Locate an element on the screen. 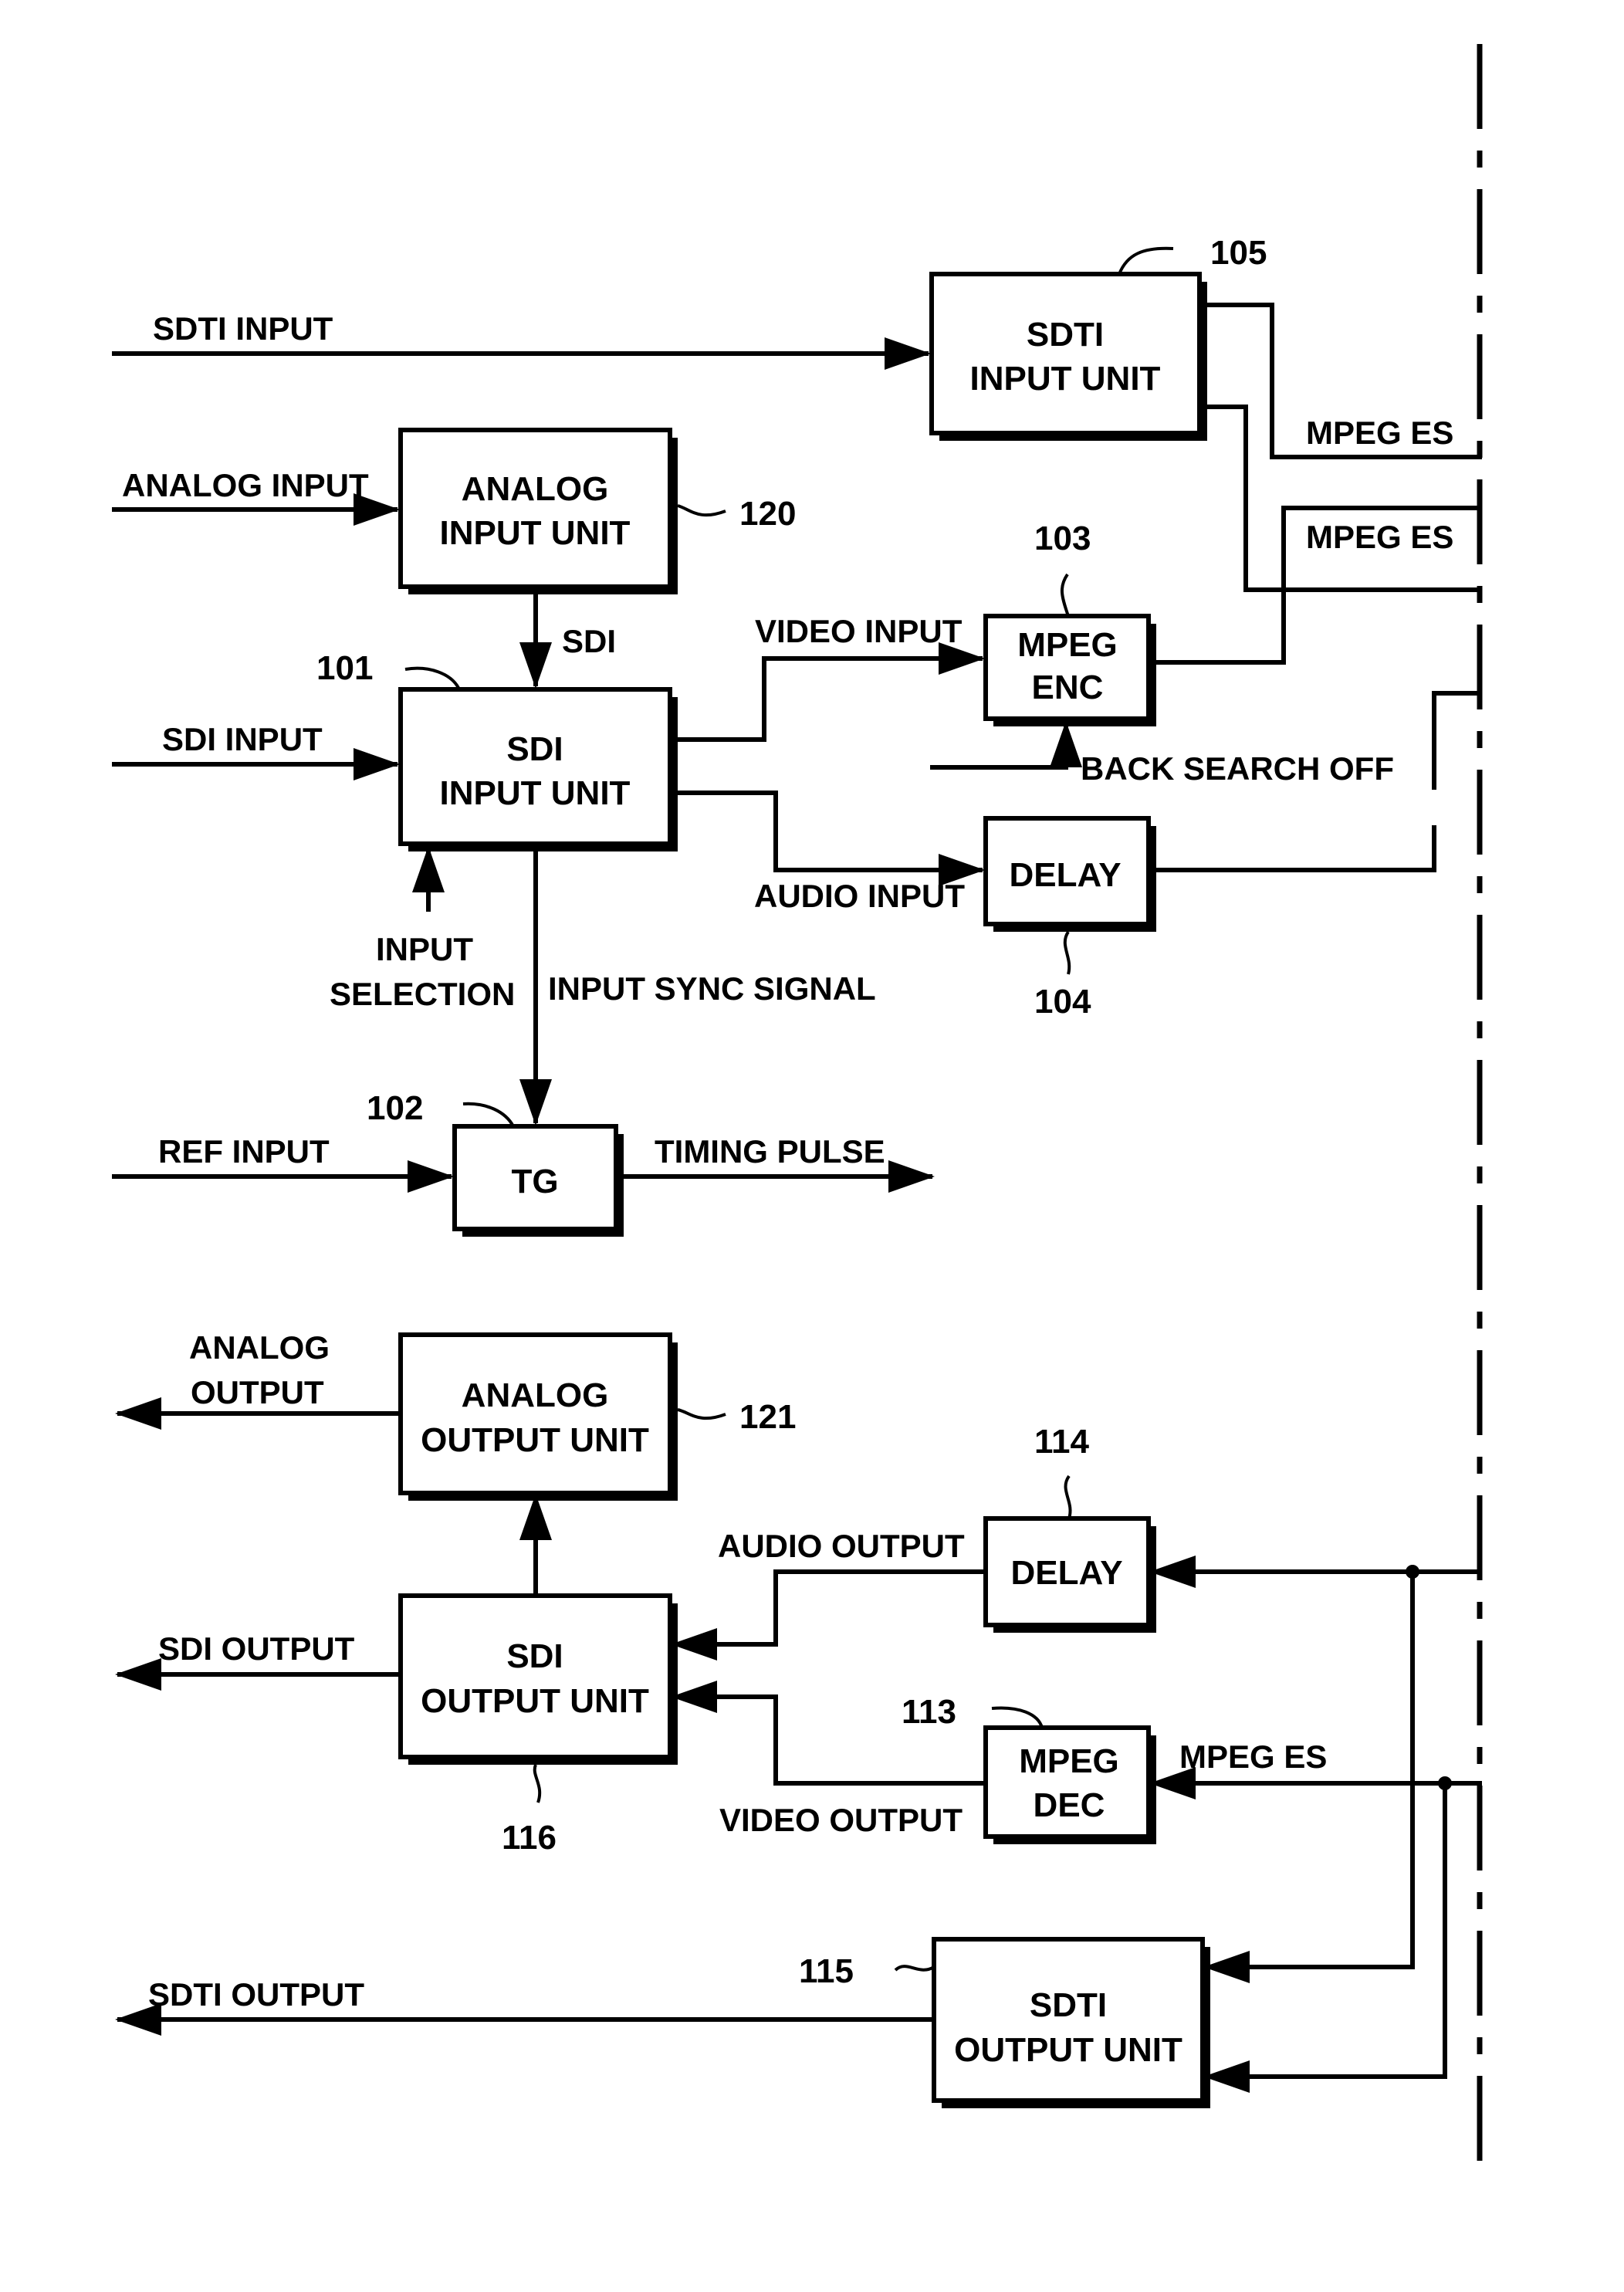 The image size is (1624, 2292). mpeg-enc-label-1: MPEG is located at coordinates (1068, 645).